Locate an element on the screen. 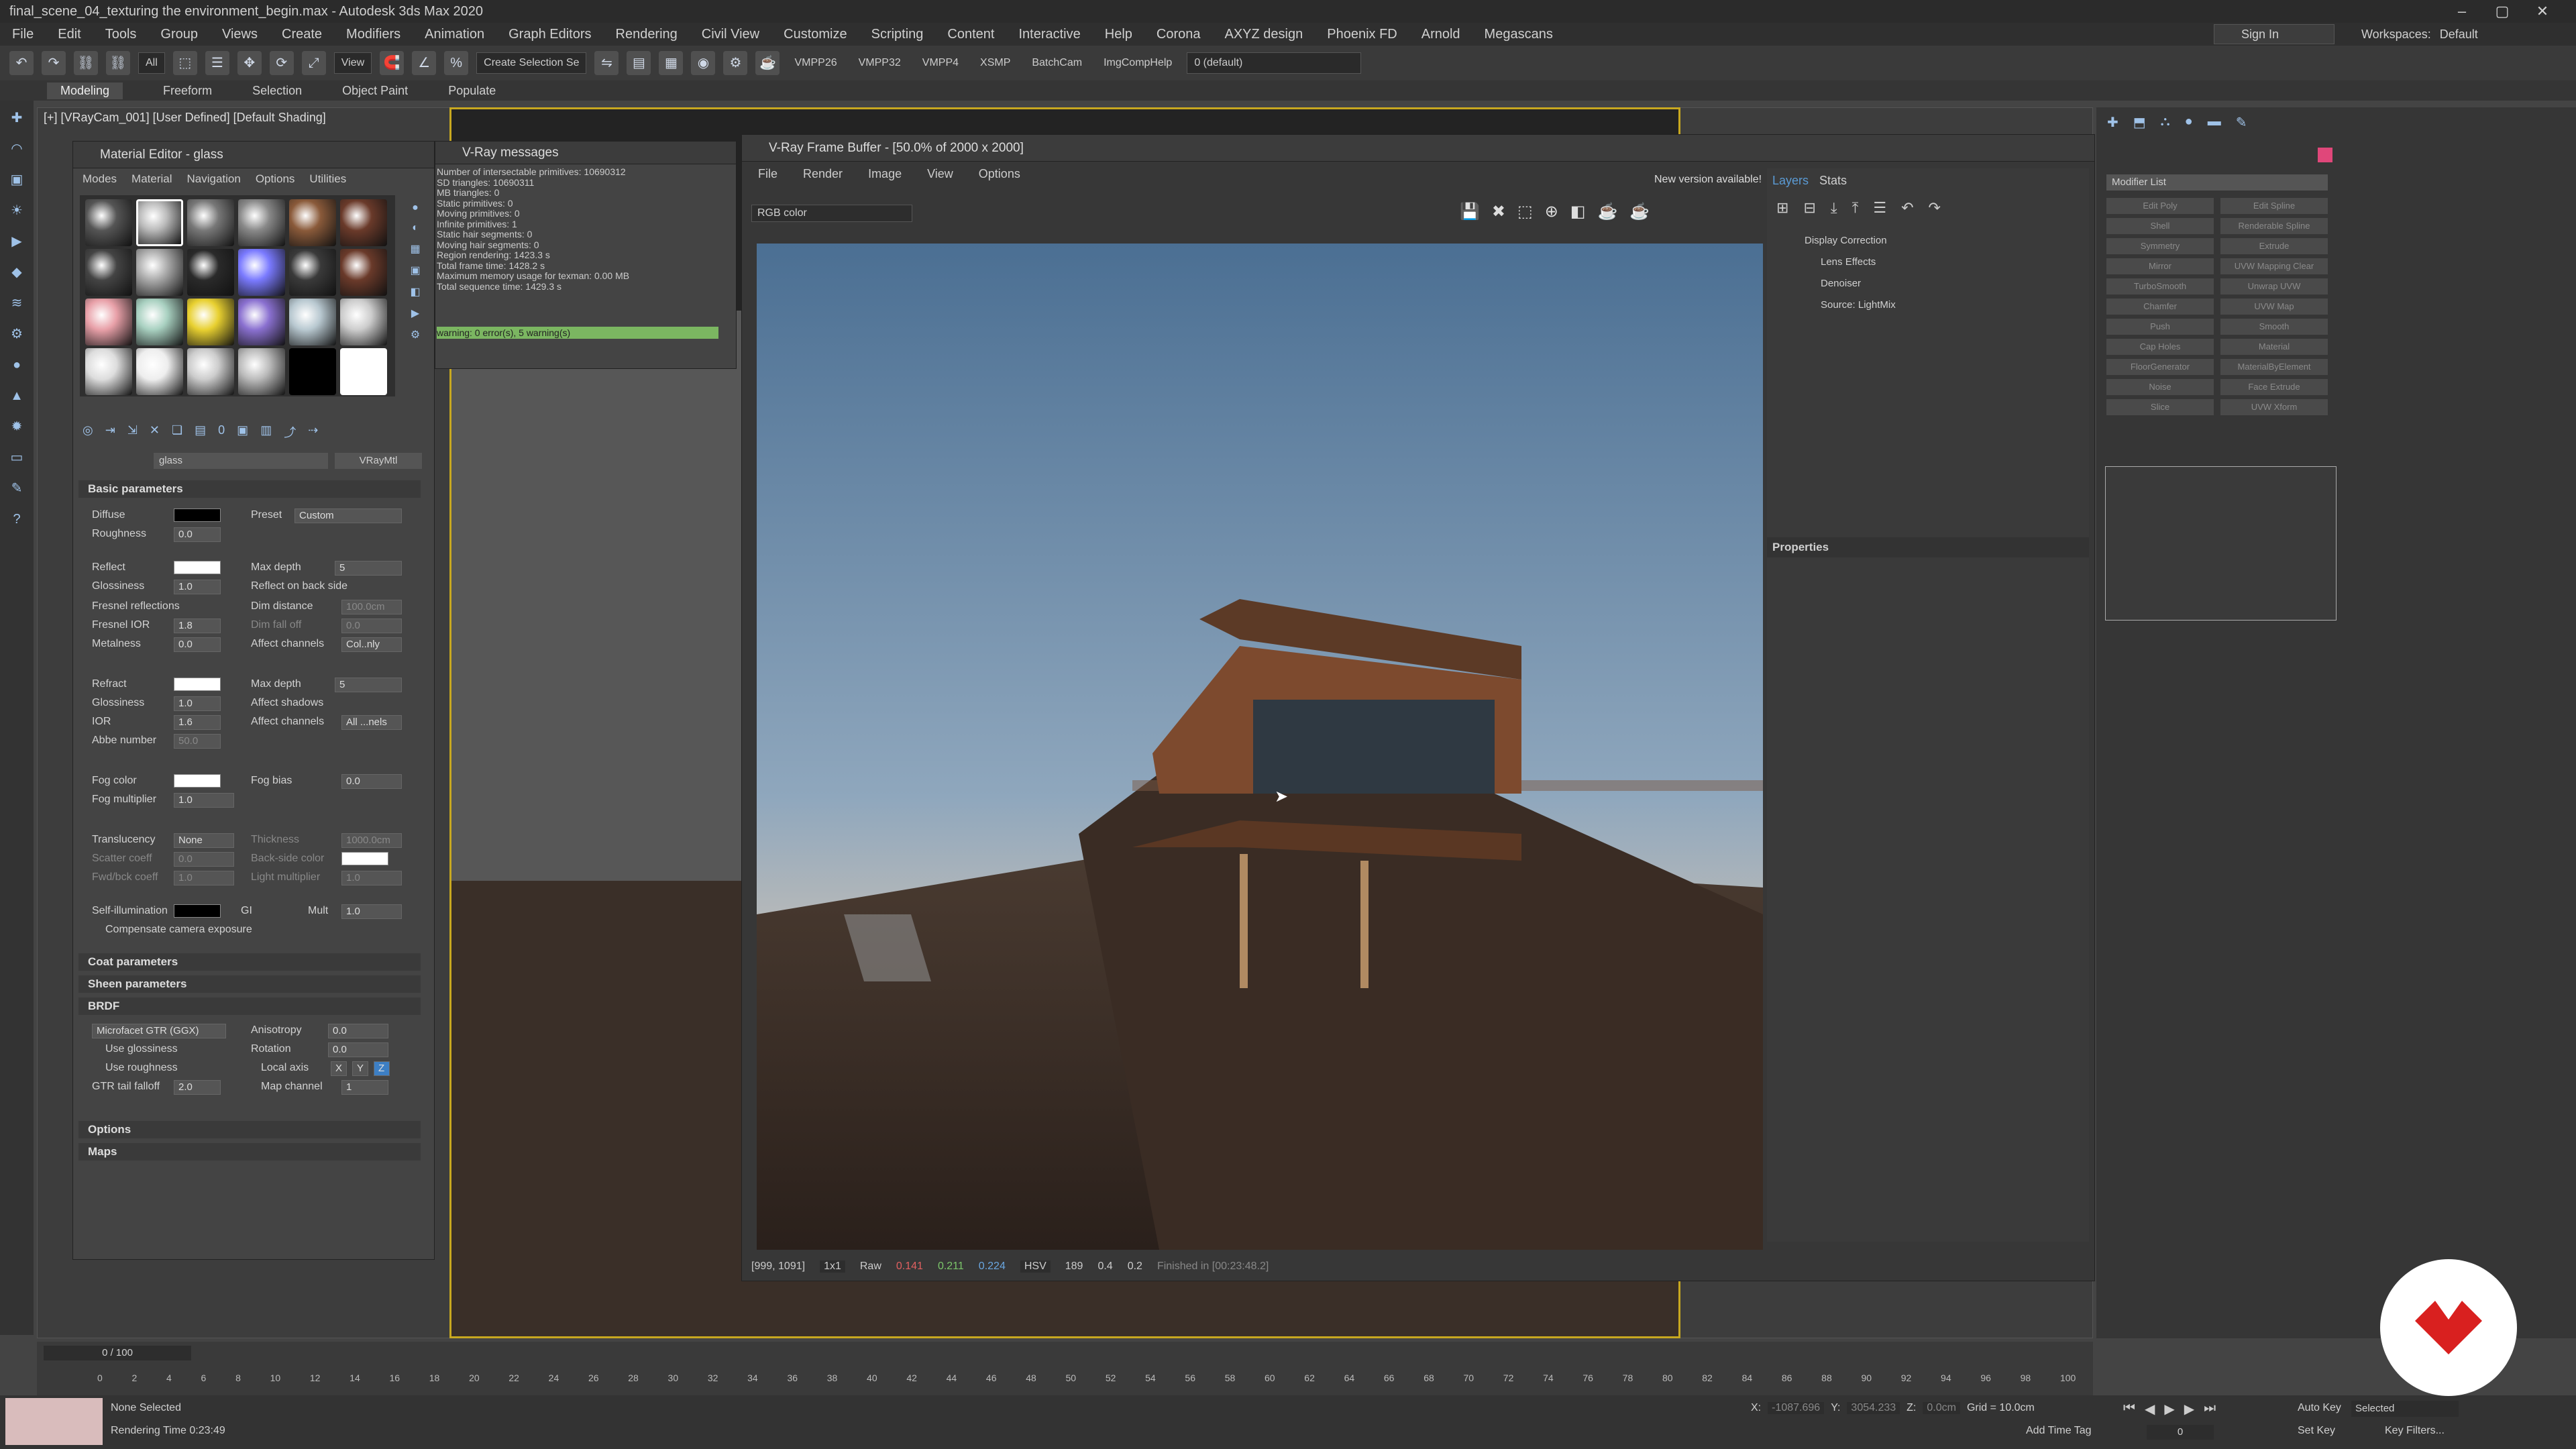 The image size is (2576, 1449). fog-bias-spinner: 0.0 is located at coordinates (371, 781).